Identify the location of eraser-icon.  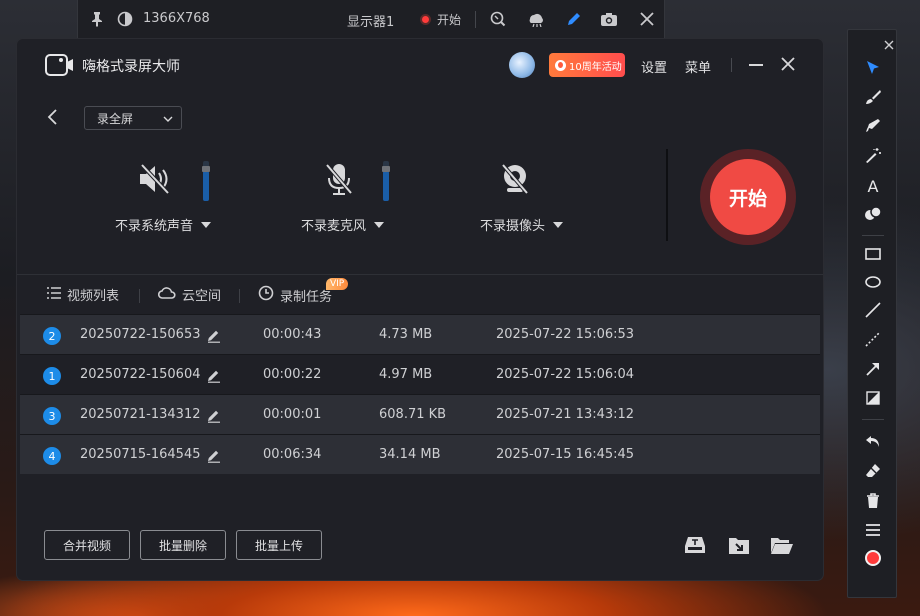
(873, 471).